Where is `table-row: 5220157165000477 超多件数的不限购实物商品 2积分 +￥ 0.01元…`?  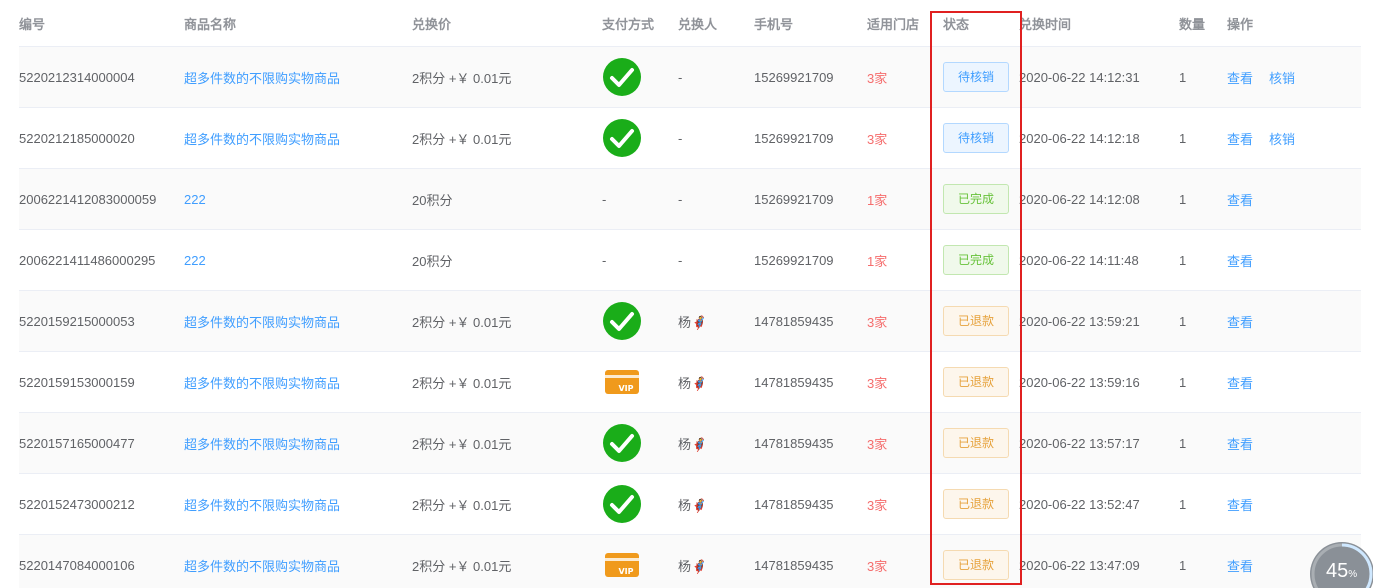
table-row: 5220157165000477 超多件数的不限购实物商品 2积分 +￥ 0.01元… is located at coordinates (690, 443).